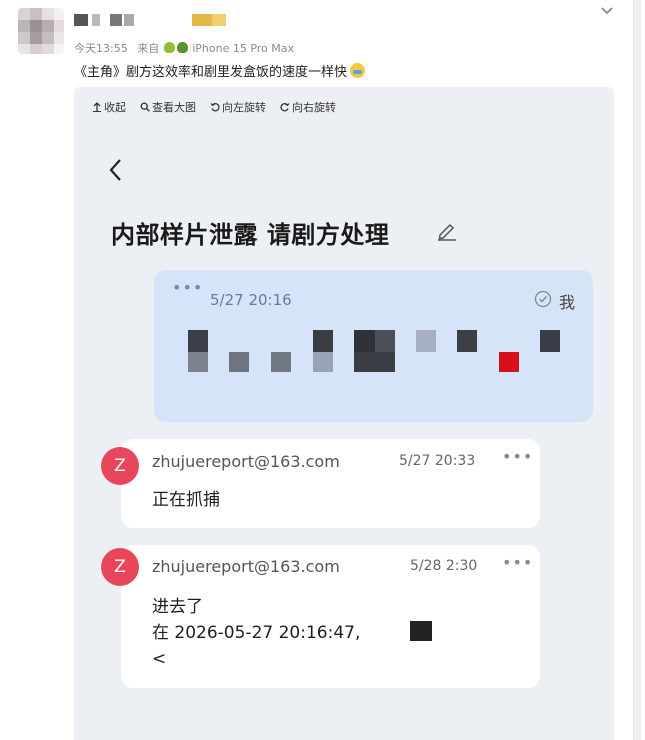 The image size is (645, 740). I want to click on emoji-icon, so click(358, 70).